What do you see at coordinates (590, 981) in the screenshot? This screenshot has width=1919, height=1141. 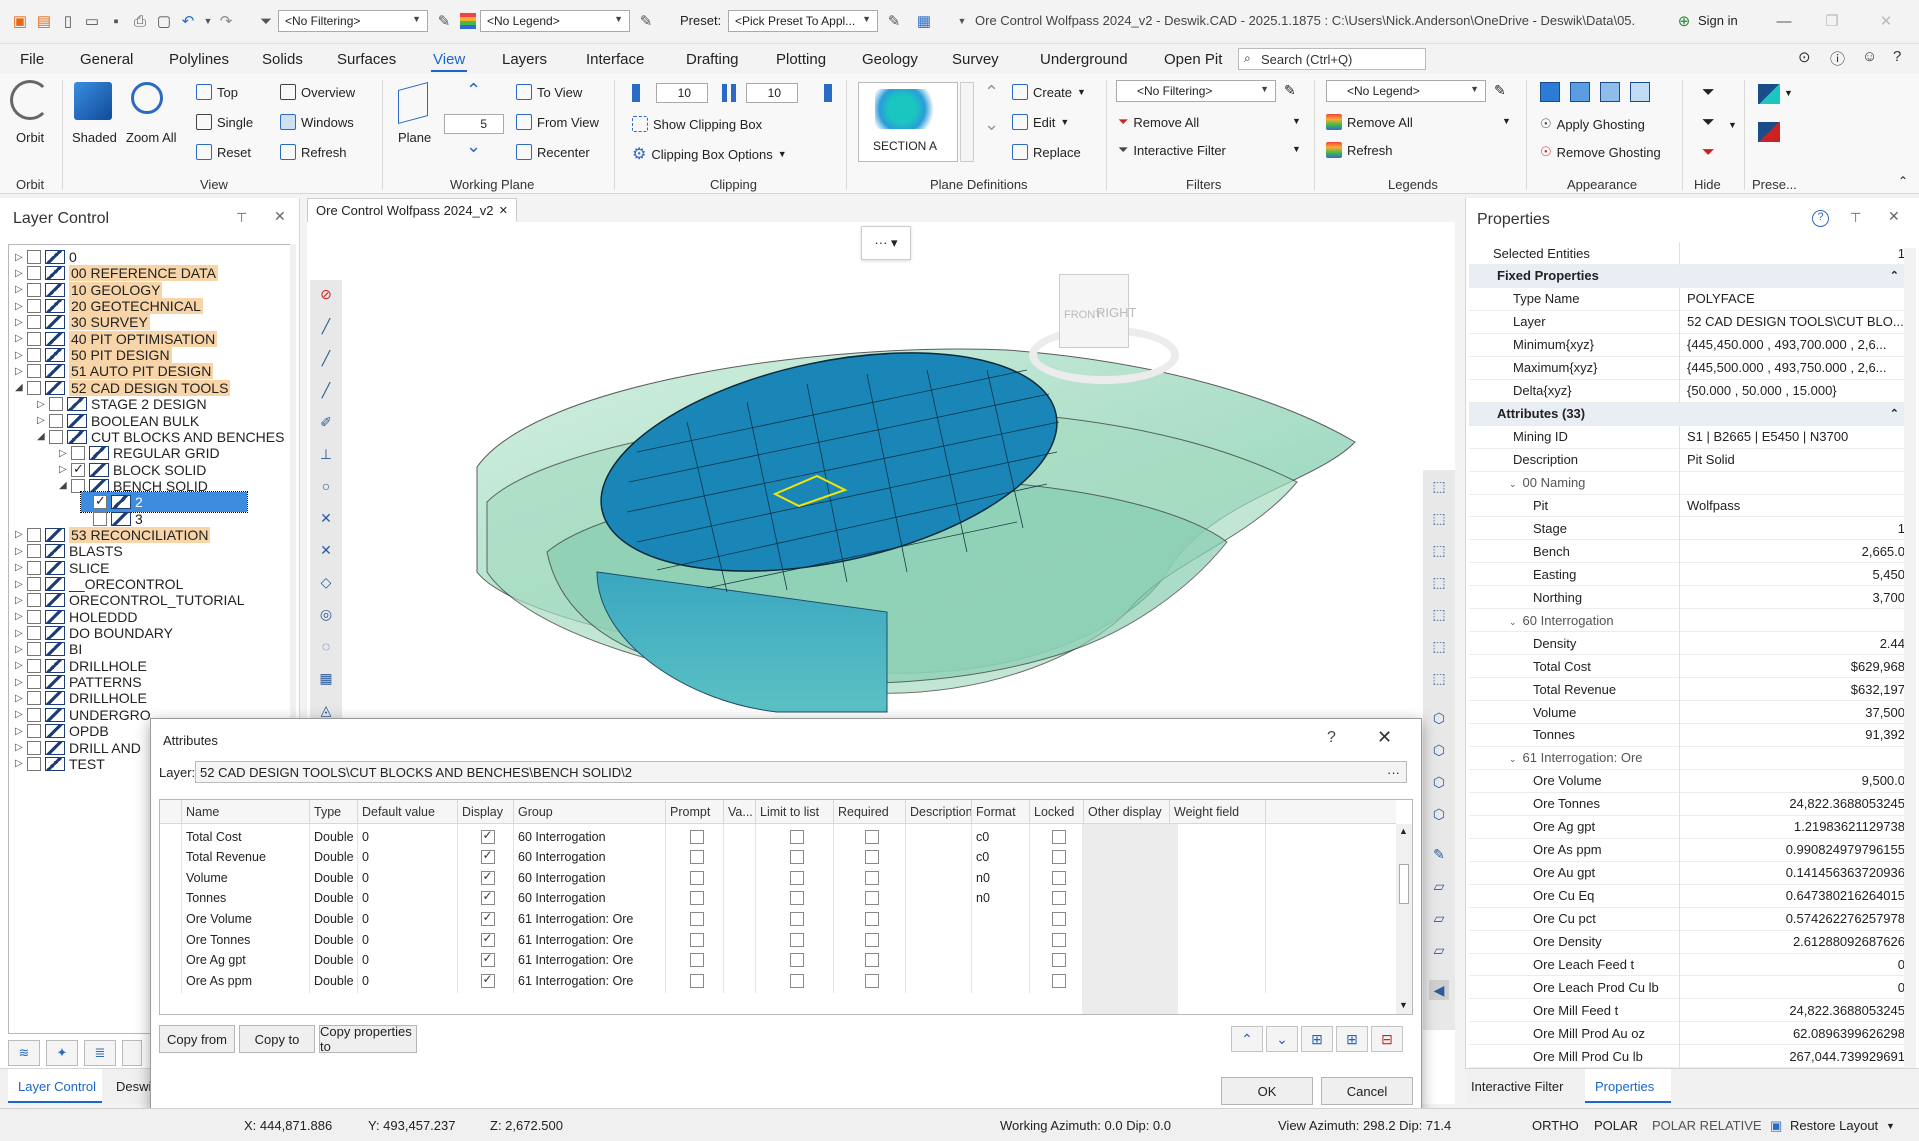 I see `attribute-cell-group: 61 Interrogation: Ore` at bounding box center [590, 981].